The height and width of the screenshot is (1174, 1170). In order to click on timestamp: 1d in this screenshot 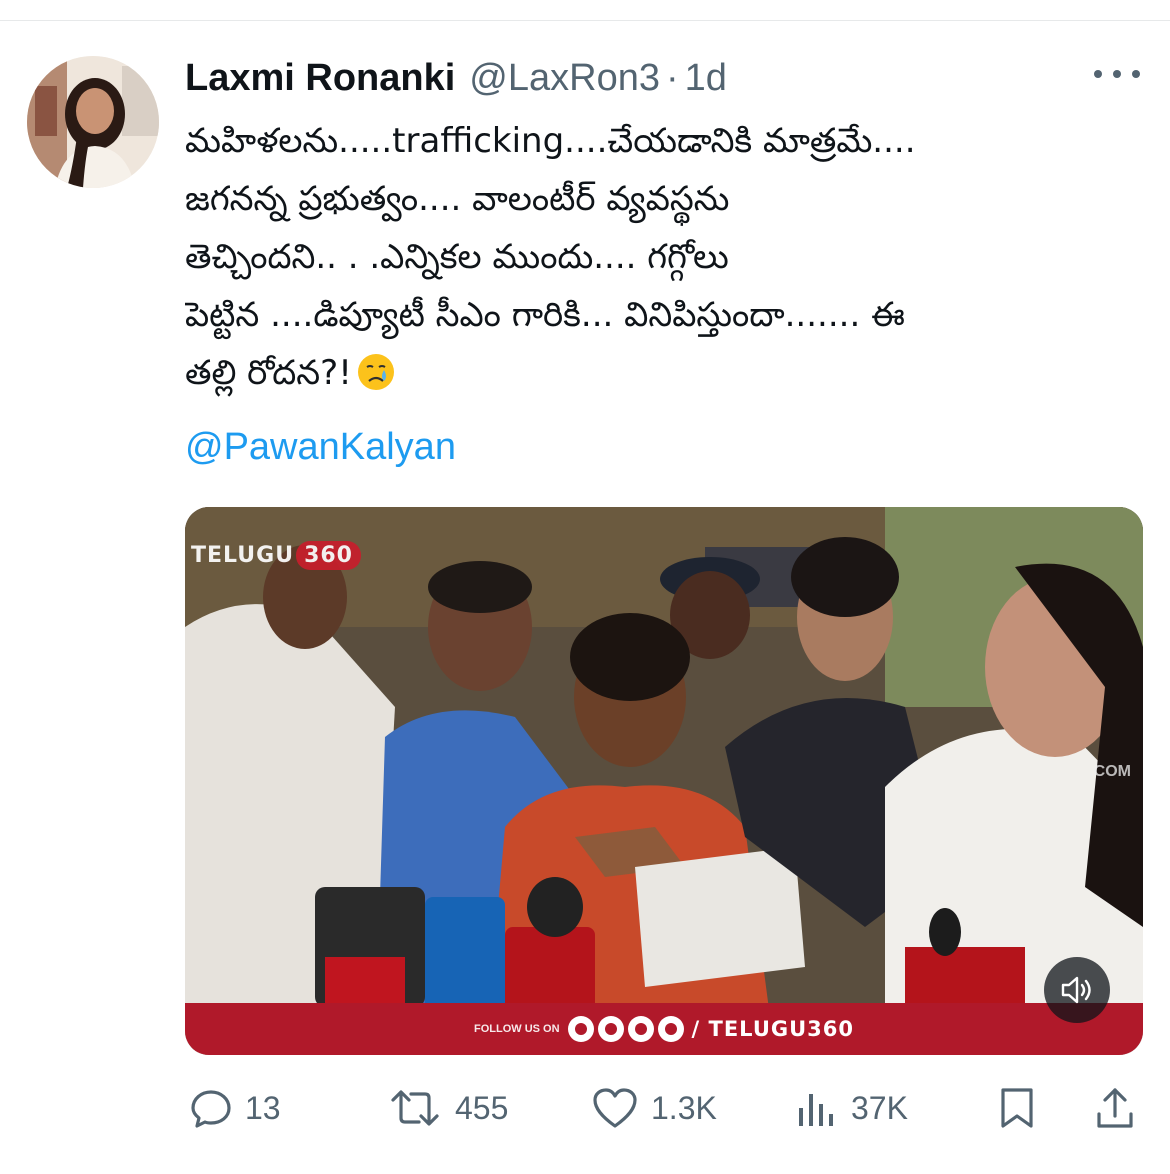, I will do `click(706, 78)`.